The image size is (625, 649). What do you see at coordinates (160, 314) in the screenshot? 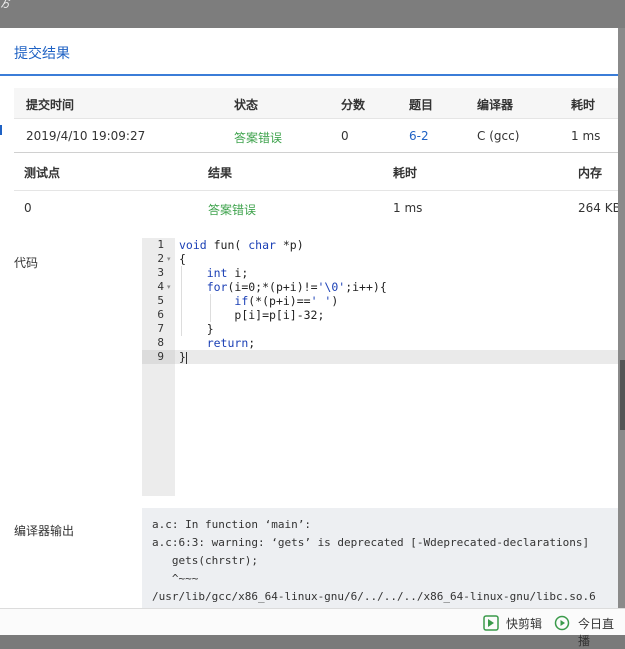
I see `line-number: 6` at bounding box center [160, 314].